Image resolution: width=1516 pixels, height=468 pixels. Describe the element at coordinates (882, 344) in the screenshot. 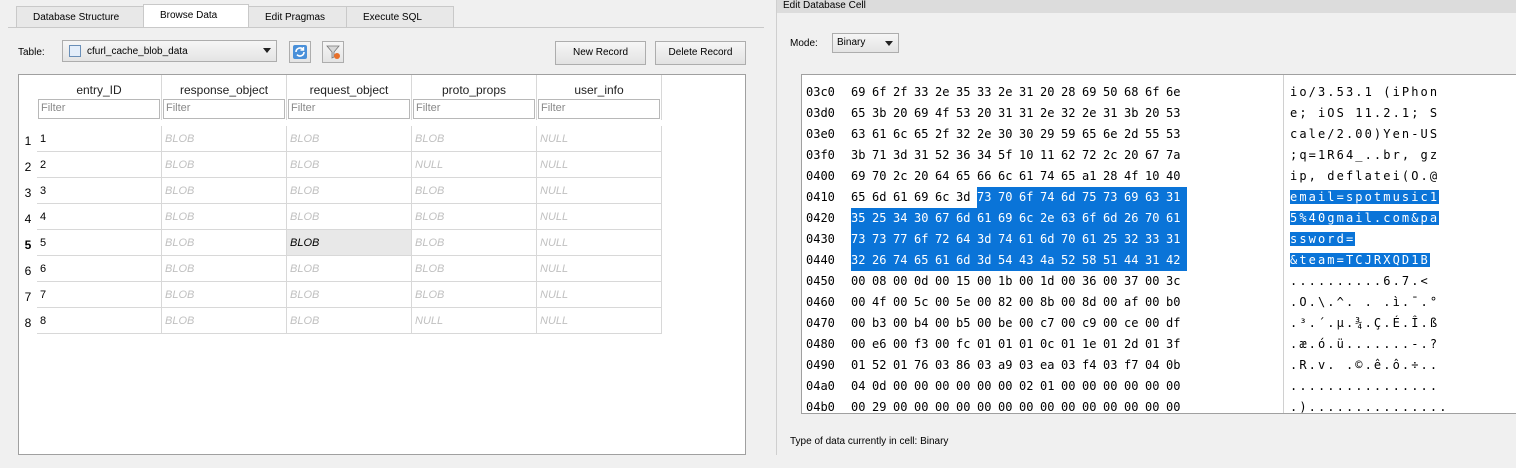

I see `hex-byte: e6` at that location.